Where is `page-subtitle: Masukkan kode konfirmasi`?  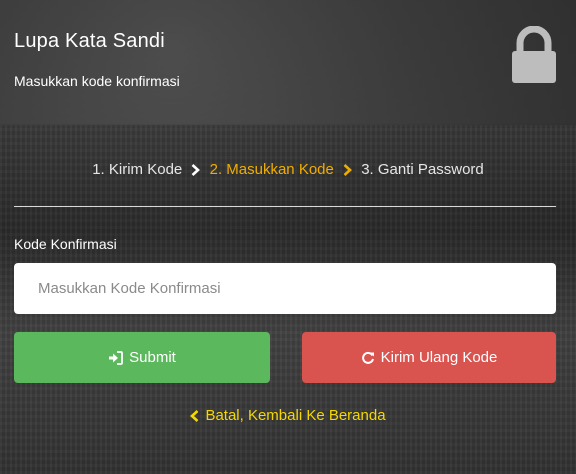 page-subtitle: Masukkan kode konfirmasi is located at coordinates (97, 81).